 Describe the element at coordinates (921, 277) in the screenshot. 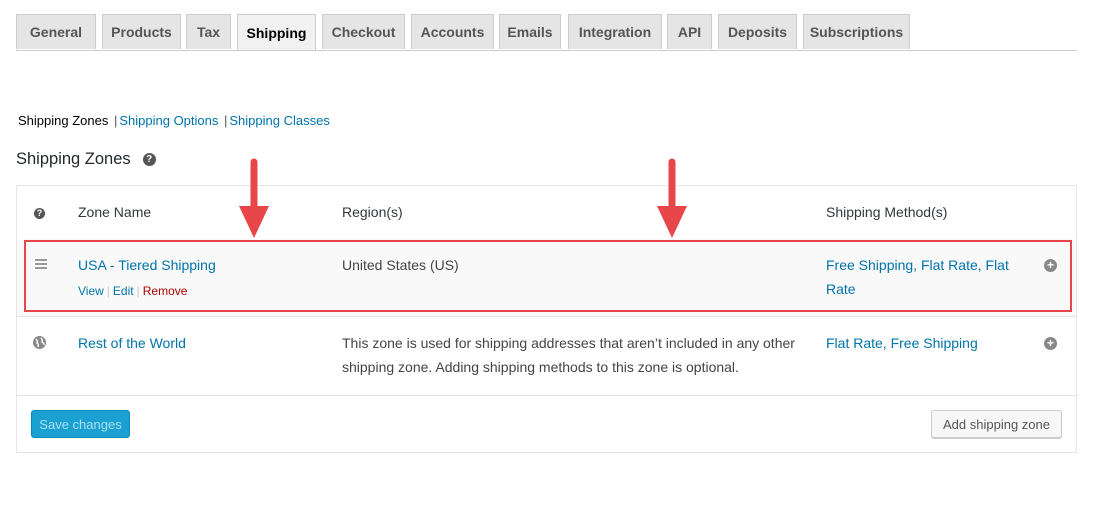

I see `zone-shipping-methods: Free Shipping, Flat Rate, Flat Rate` at that location.